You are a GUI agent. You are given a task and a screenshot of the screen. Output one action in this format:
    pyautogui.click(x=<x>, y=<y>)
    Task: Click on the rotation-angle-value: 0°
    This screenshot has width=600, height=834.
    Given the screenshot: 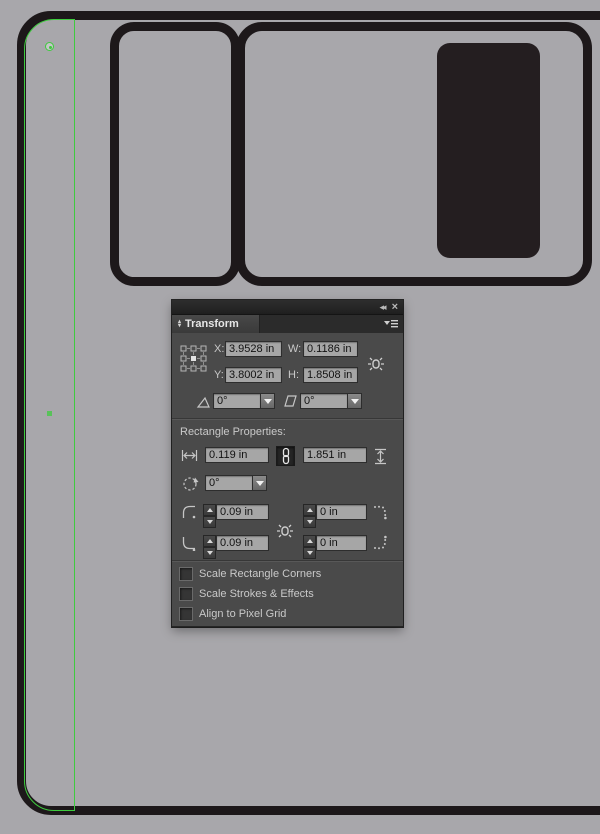 What is the action you would take?
    pyautogui.click(x=236, y=401)
    